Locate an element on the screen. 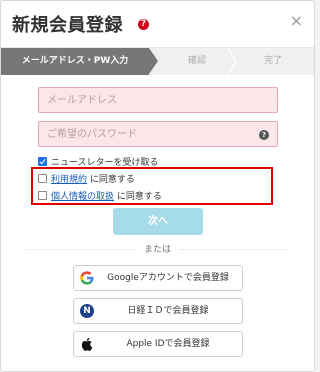 This screenshot has height=372, width=320. next-button: 次へ is located at coordinates (158, 221).